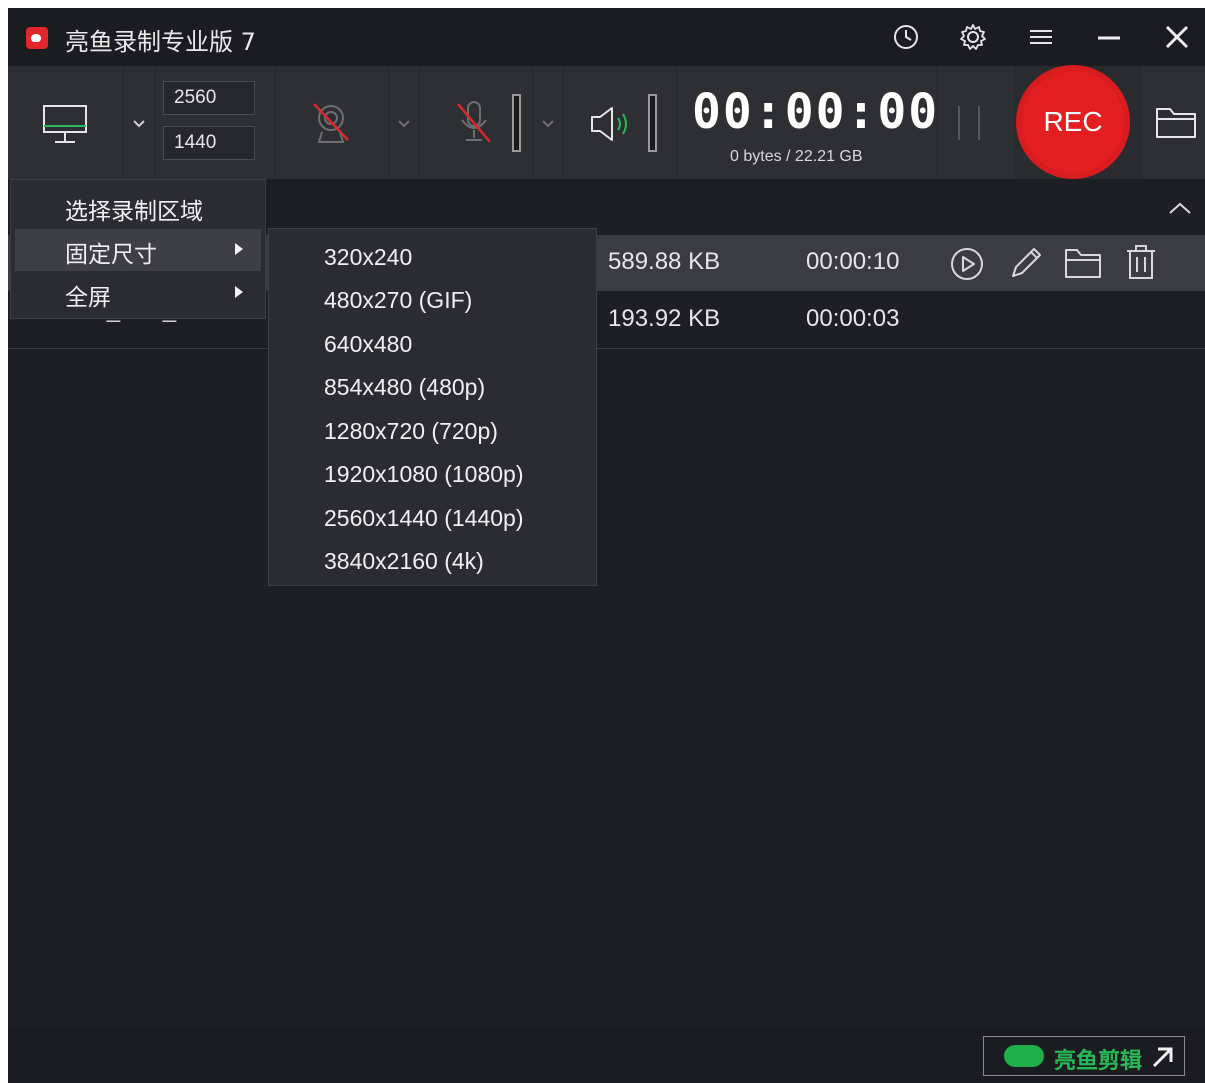 This screenshot has width=1205, height=1083. I want to click on microphone-button, so click(476, 122).